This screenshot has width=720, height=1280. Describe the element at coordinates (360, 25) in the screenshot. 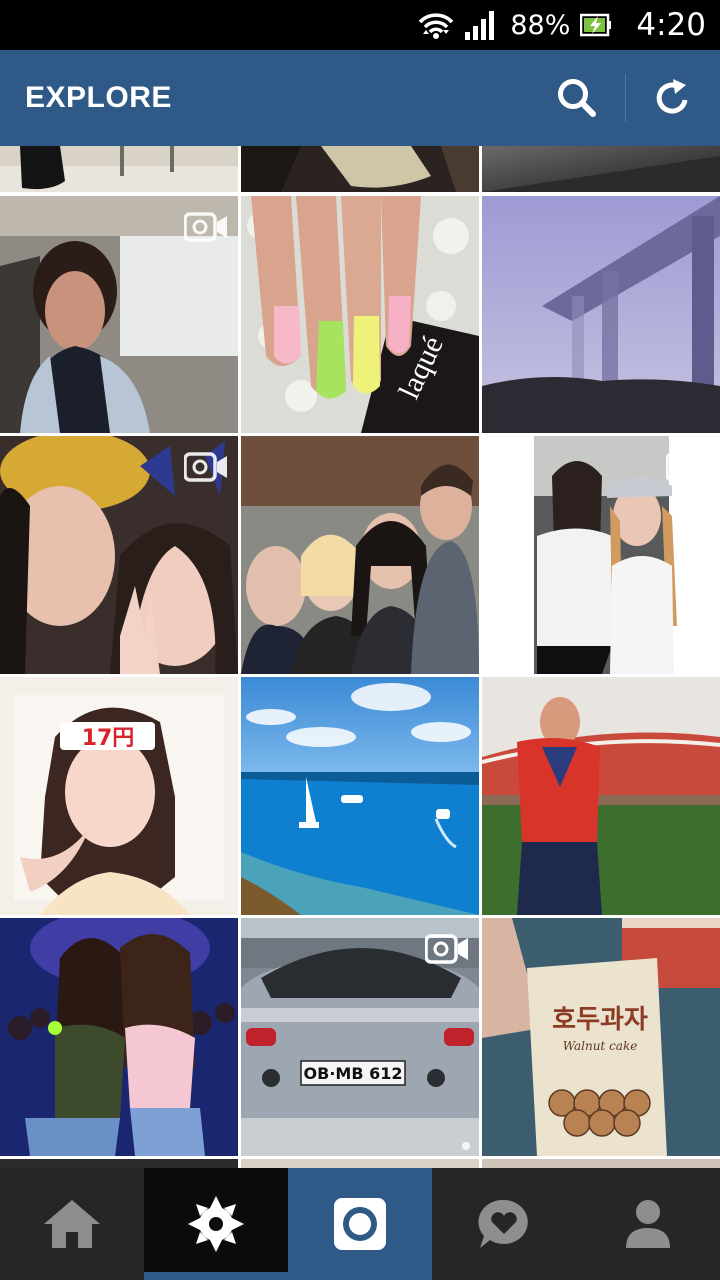

I see `status-bar: 88% 4:20` at that location.